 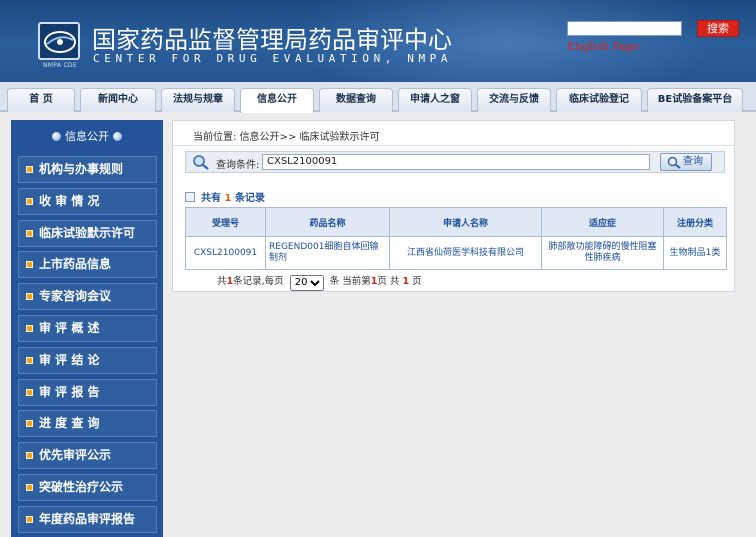 What do you see at coordinates (695, 100) in the screenshot?
I see `nav-tab-be-platform: BE试验备案平台` at bounding box center [695, 100].